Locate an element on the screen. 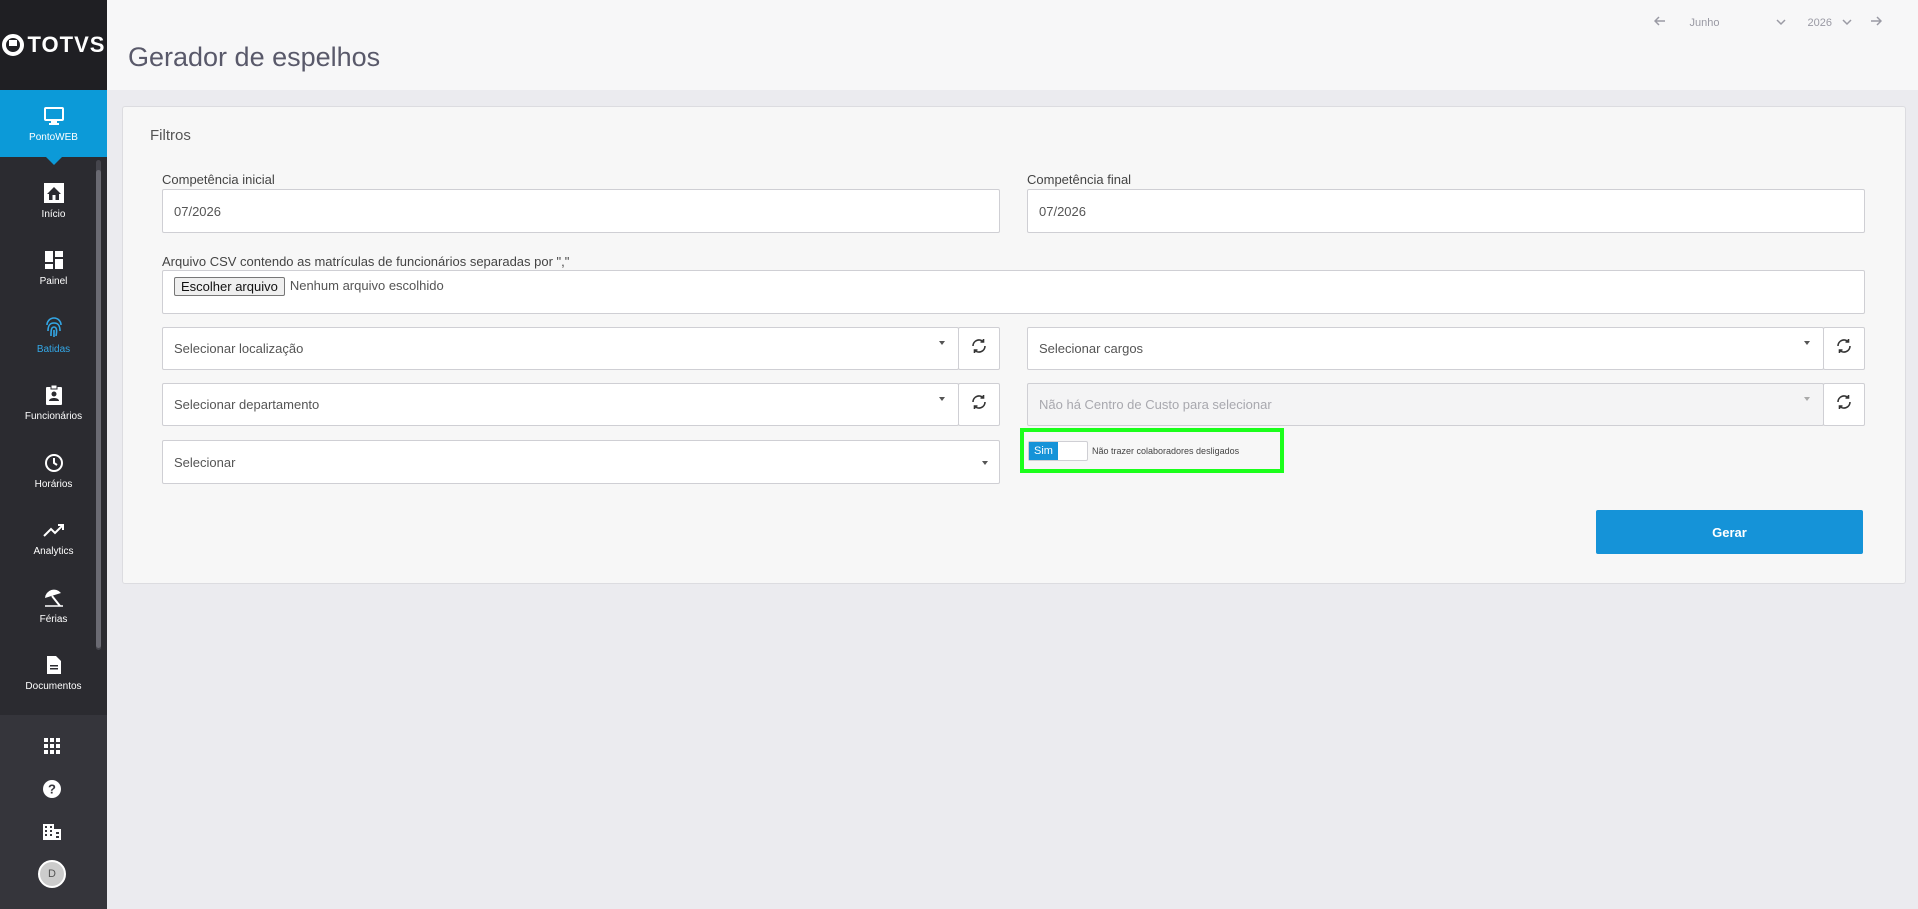  centro-custo-select: Não há Centro de Custo para selecionar is located at coordinates (1425, 404).